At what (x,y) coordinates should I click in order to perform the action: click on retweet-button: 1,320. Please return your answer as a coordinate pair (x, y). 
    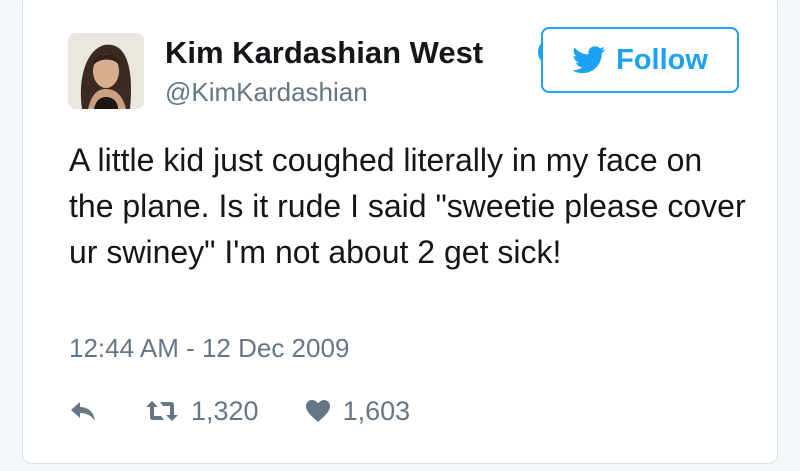
    Looking at the image, I should click on (202, 411).